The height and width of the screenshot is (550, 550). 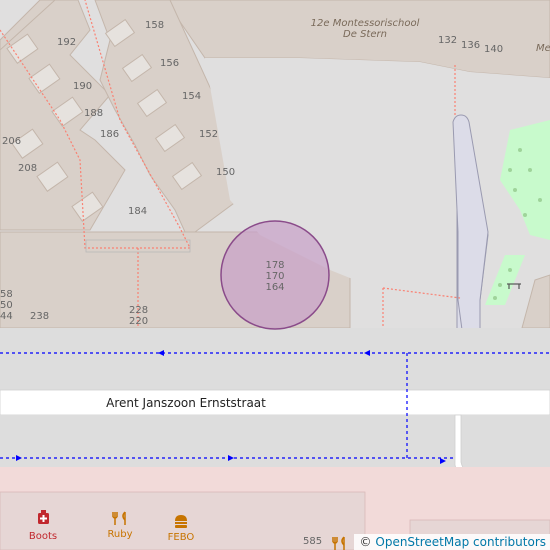 I want to click on house-number-228: 228, so click(x=138, y=310).